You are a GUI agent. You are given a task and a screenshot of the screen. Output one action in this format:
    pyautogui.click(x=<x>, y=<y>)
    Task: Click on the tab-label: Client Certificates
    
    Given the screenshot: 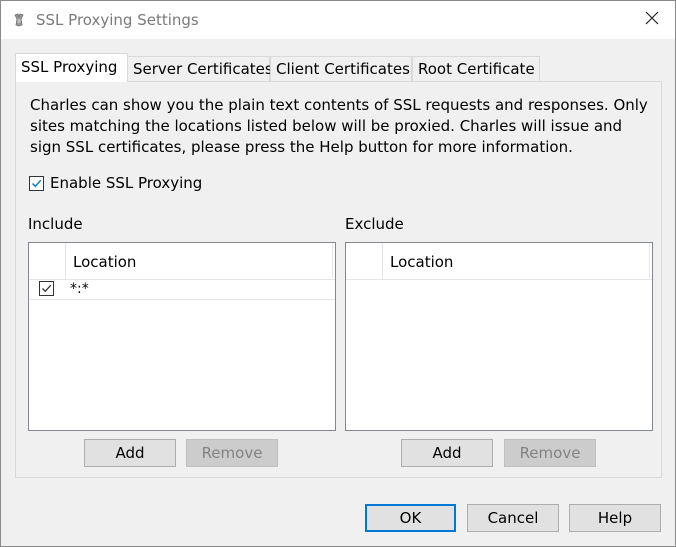 What is the action you would take?
    pyautogui.click(x=343, y=69)
    